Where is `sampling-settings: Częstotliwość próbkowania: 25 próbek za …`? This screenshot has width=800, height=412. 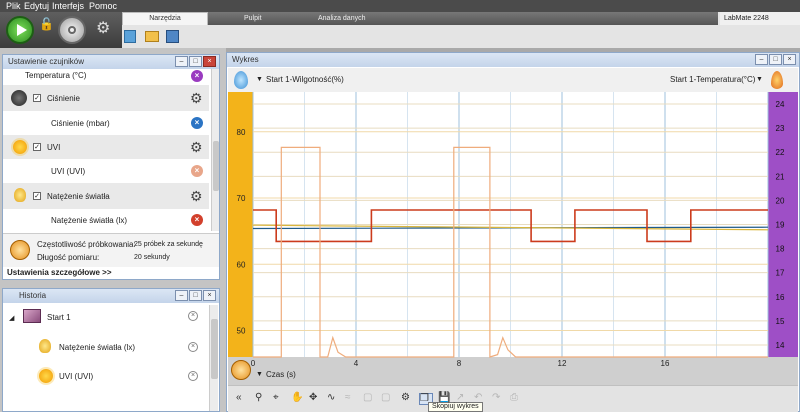
sampling-settings: Częstotliwość próbkowania: 25 próbek za … is located at coordinates (111, 250).